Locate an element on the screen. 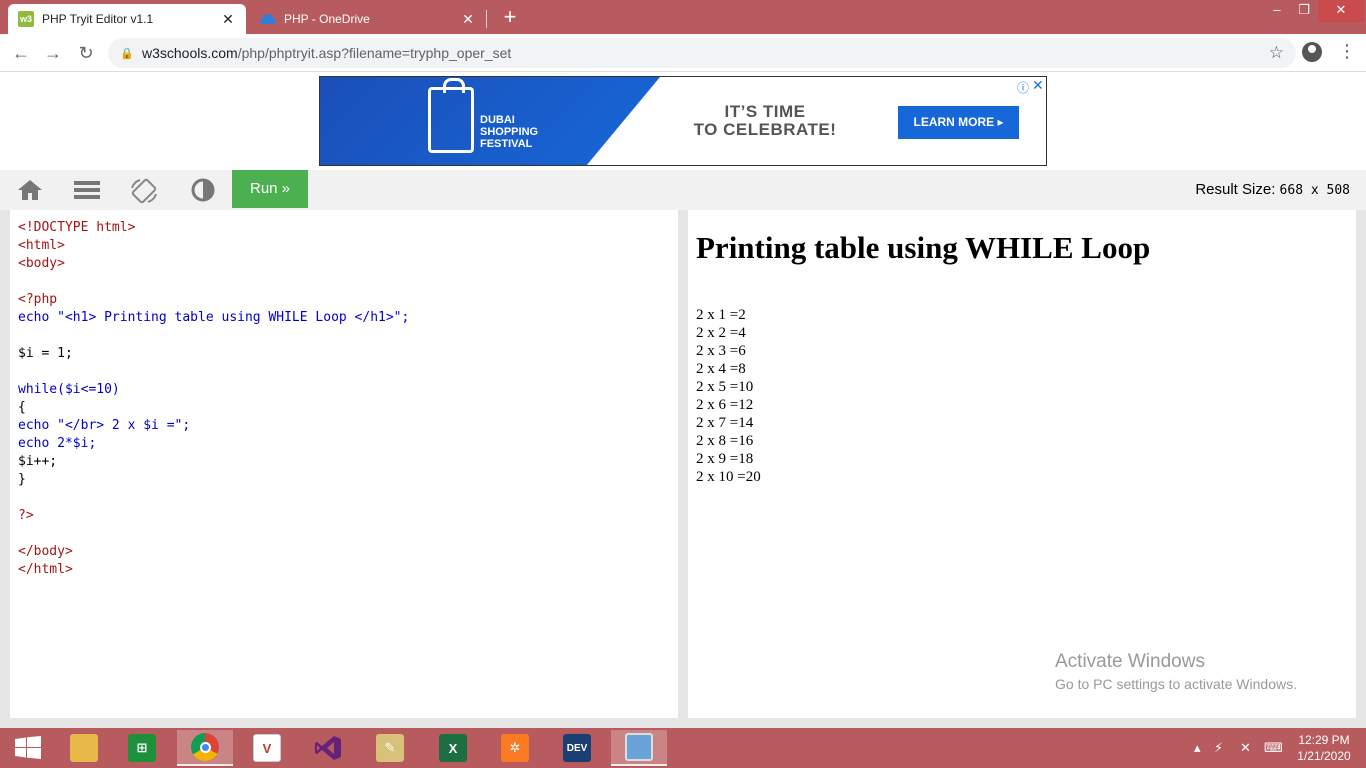 This screenshot has width=1366, height=768. code-line: <body> is located at coordinates (41, 263).